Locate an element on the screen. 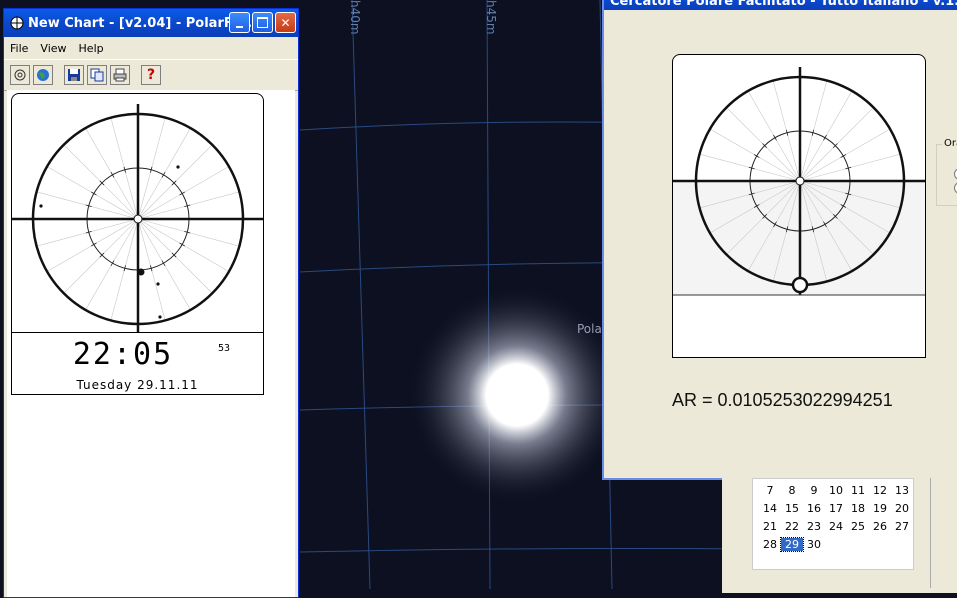 This screenshot has height=598, width=957. calendar-day: 25 is located at coordinates (858, 526).